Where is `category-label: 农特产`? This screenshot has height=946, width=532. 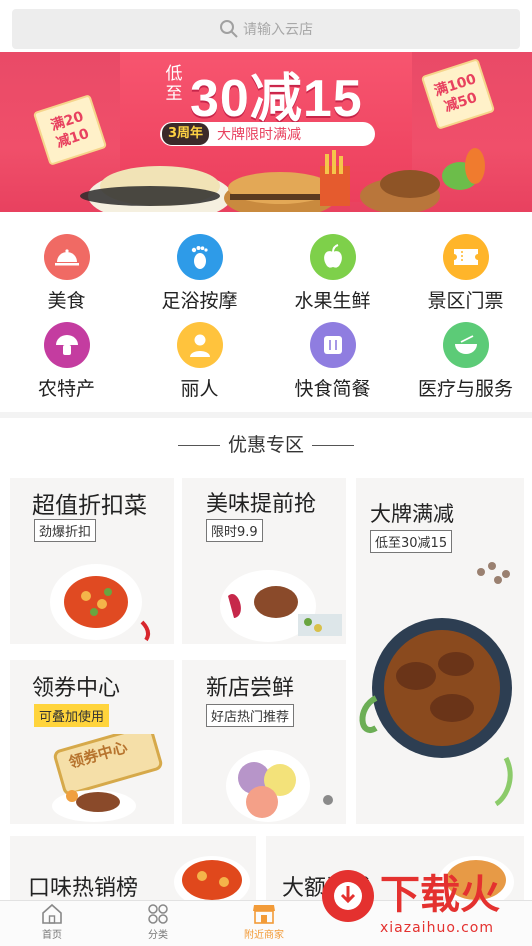 category-label: 农特产 is located at coordinates (66, 389).